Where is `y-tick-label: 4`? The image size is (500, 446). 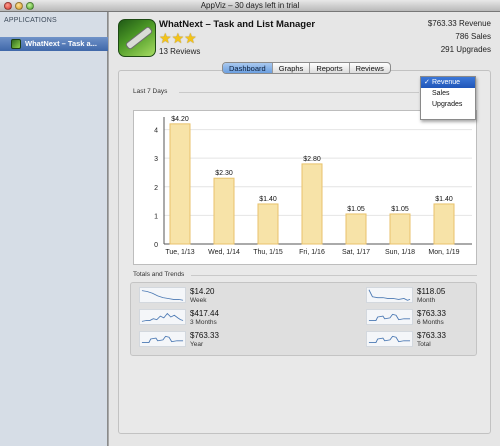
y-tick-label: 4 is located at coordinates (156, 131).